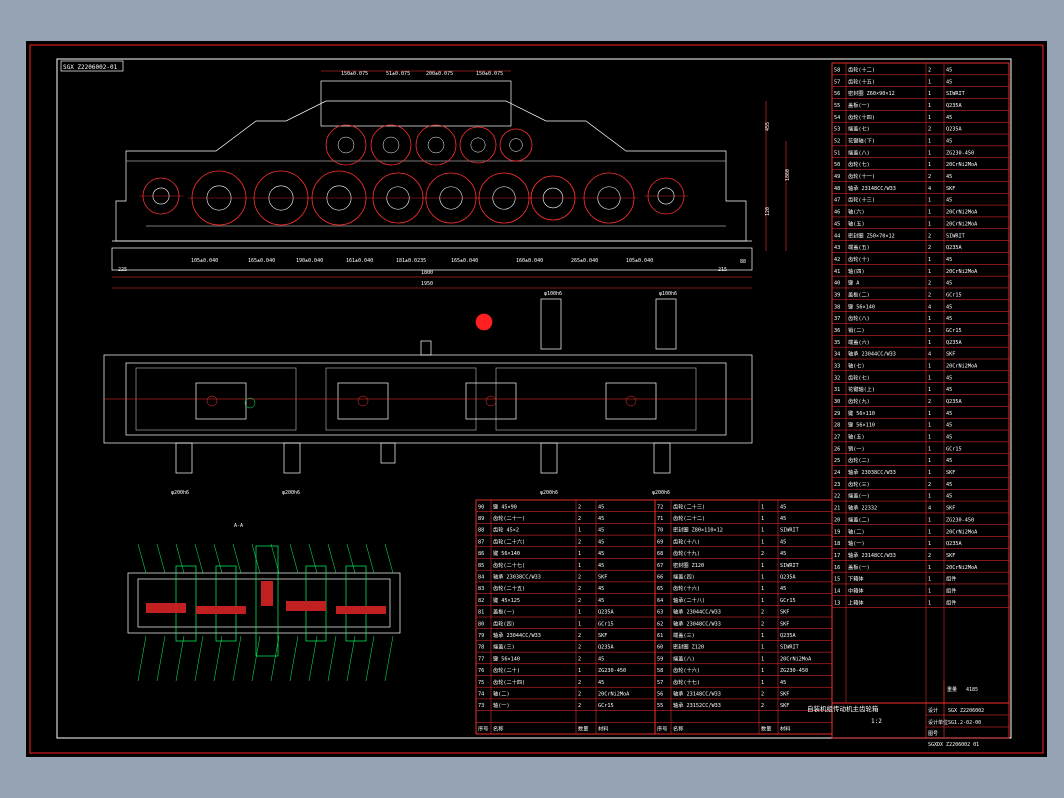 Image resolution: width=1064 pixels, height=798 pixels. Describe the element at coordinates (789, 566) in the screenshot. I see `bom-mid-cell: SIWRIT` at that location.